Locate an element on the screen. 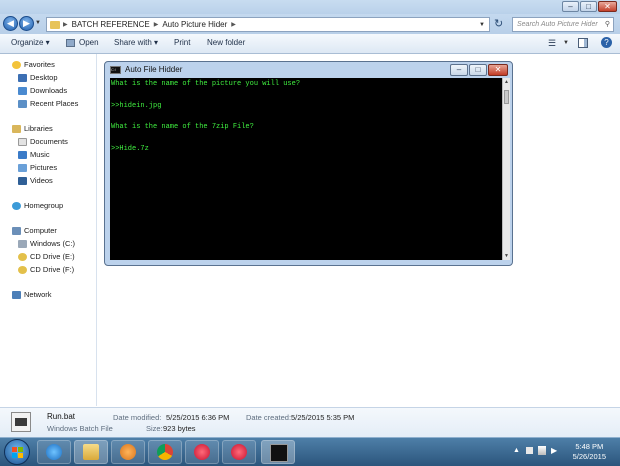 The height and width of the screenshot is (466, 620). nav-label: Network is located at coordinates (38, 294).